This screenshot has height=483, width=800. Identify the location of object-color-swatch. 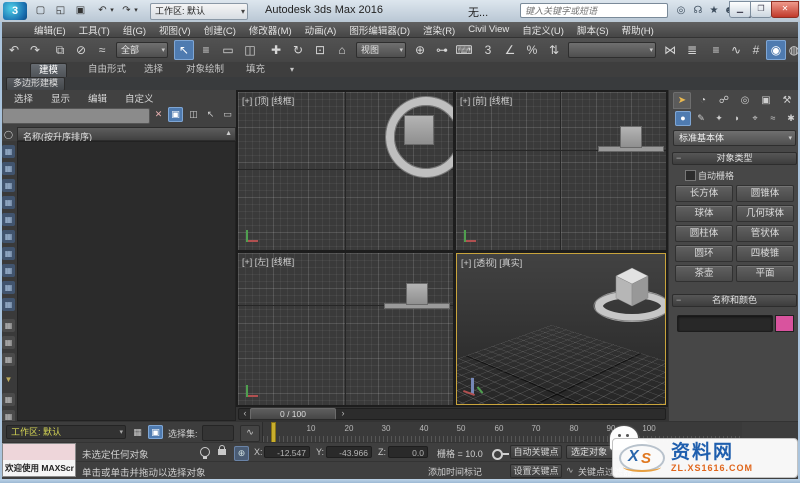
(784, 323).